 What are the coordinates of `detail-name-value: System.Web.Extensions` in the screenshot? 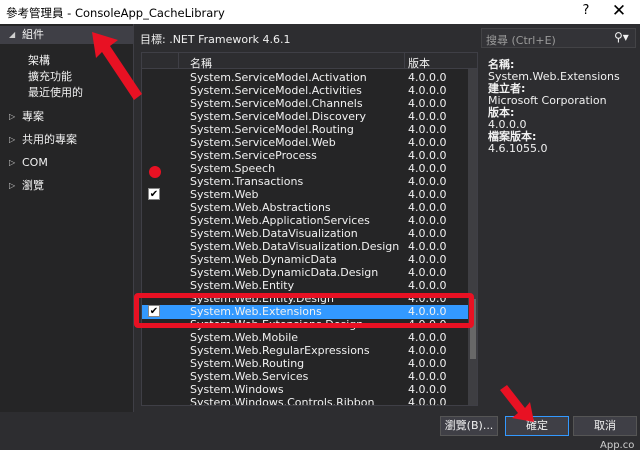 It's located at (554, 76).